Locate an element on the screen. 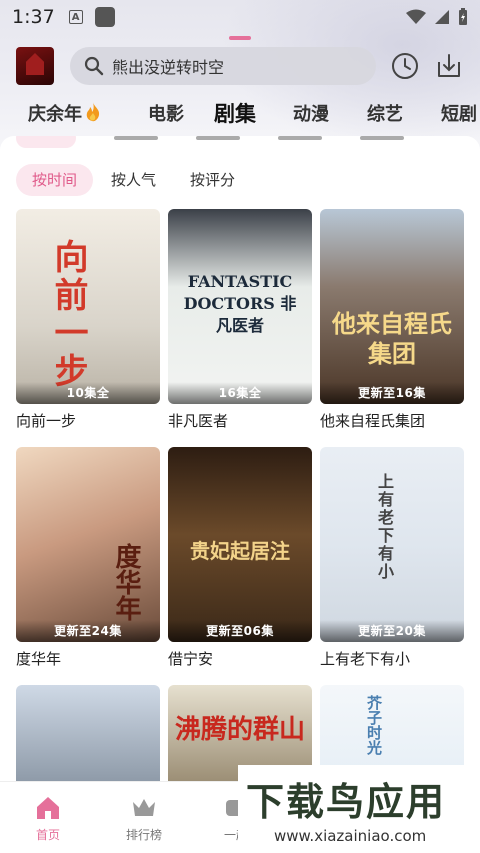 The width and height of the screenshot is (480, 853). show-card: 贵妃起居注 更新至06集 借宁安 is located at coordinates (240, 558).